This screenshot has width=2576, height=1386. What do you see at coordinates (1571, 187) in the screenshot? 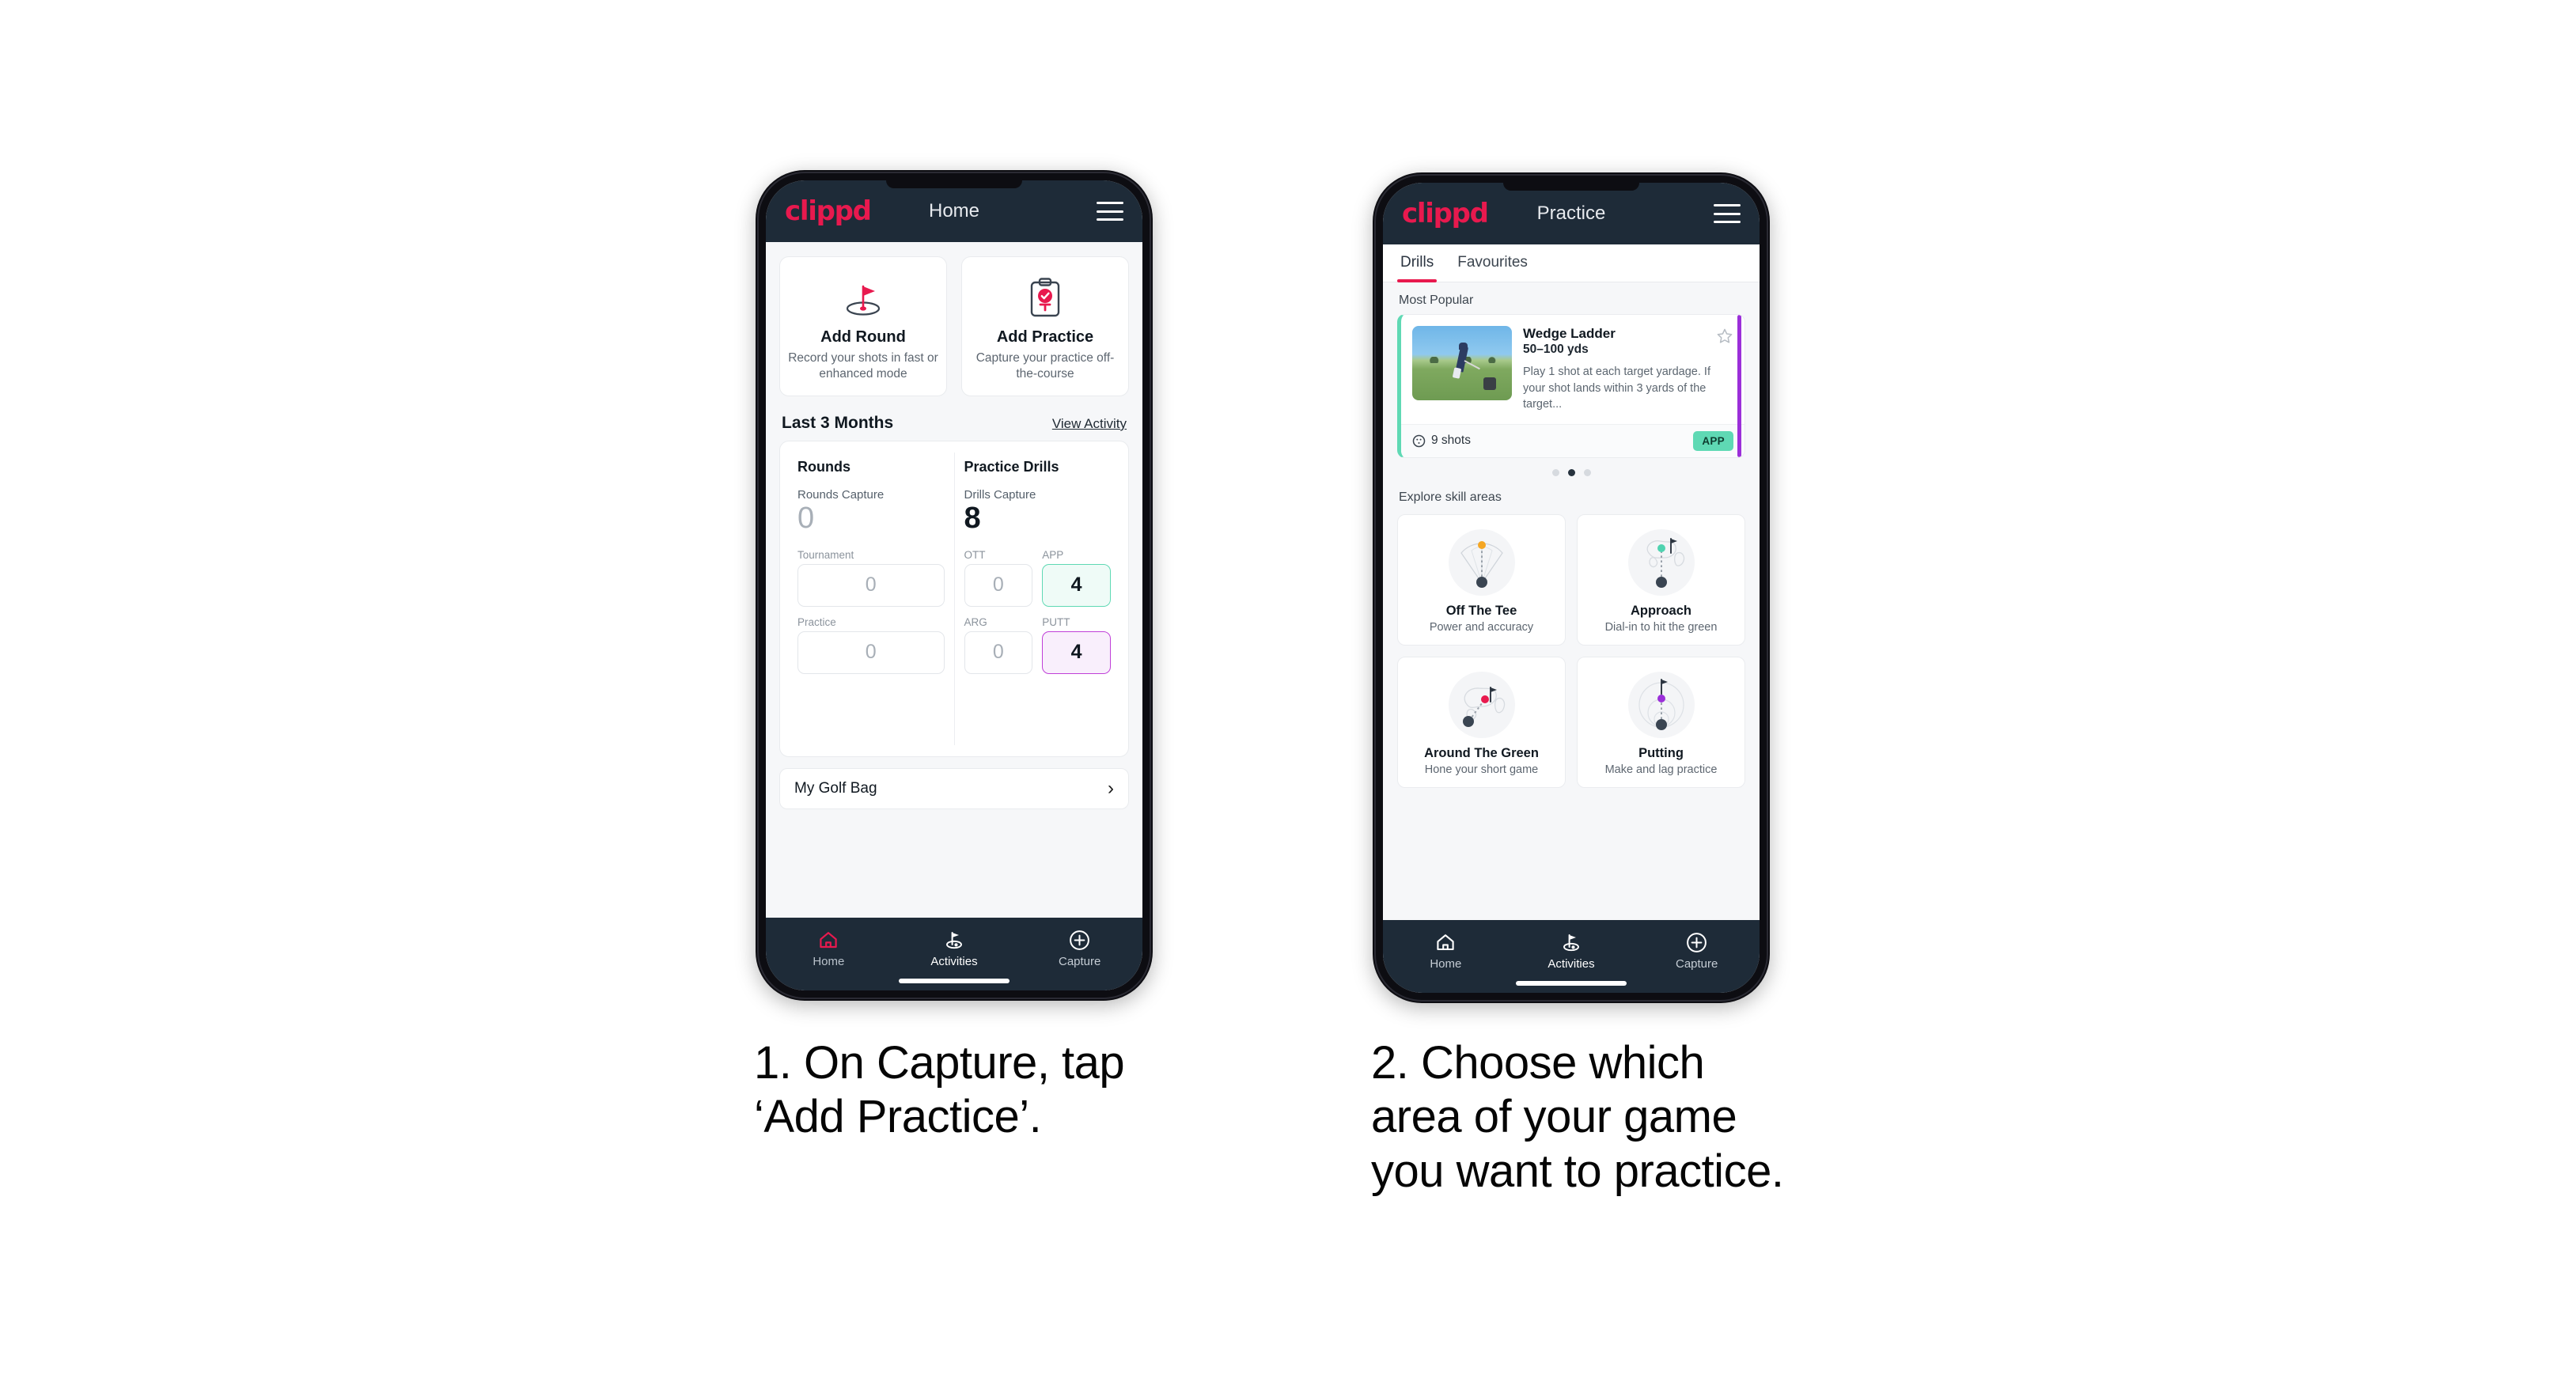
I see `phone2-notch` at bounding box center [1571, 187].